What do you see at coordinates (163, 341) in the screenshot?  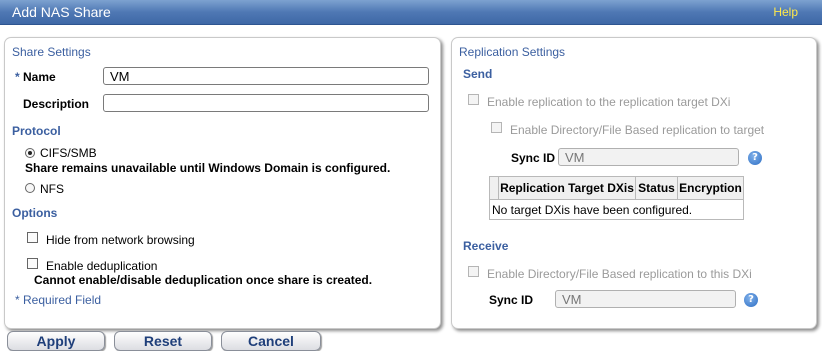 I see `reset-button: Reset` at bounding box center [163, 341].